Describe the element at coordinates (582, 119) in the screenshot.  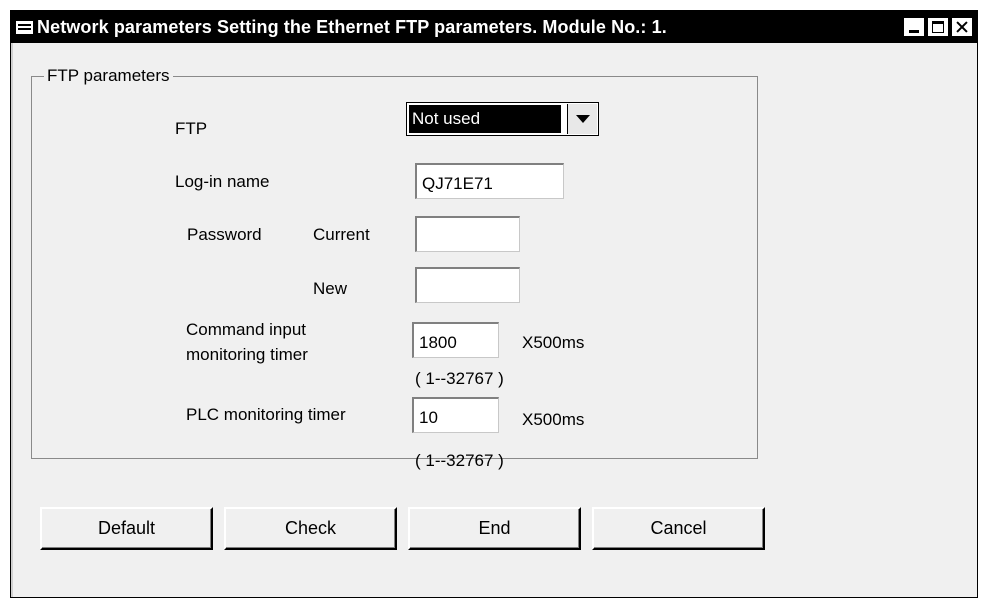
I see `chevron-down-icon` at that location.